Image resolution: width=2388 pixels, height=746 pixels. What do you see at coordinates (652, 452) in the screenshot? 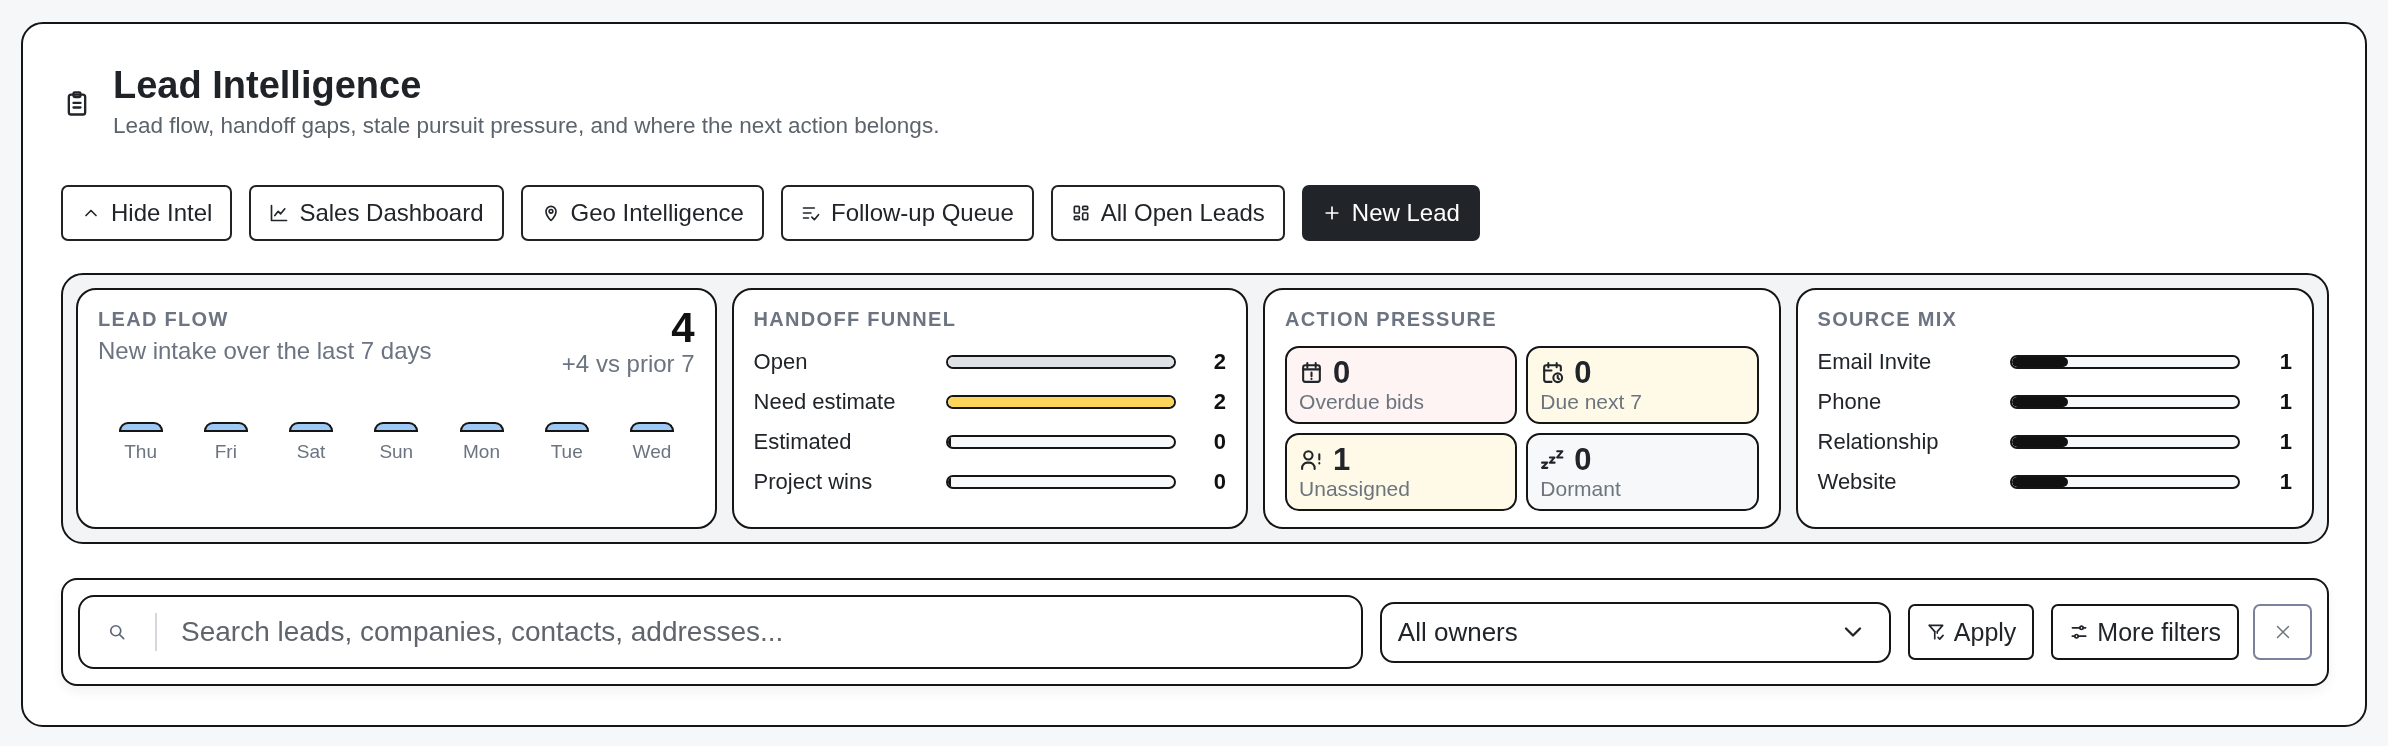
I see `day-label: Wed` at bounding box center [652, 452].